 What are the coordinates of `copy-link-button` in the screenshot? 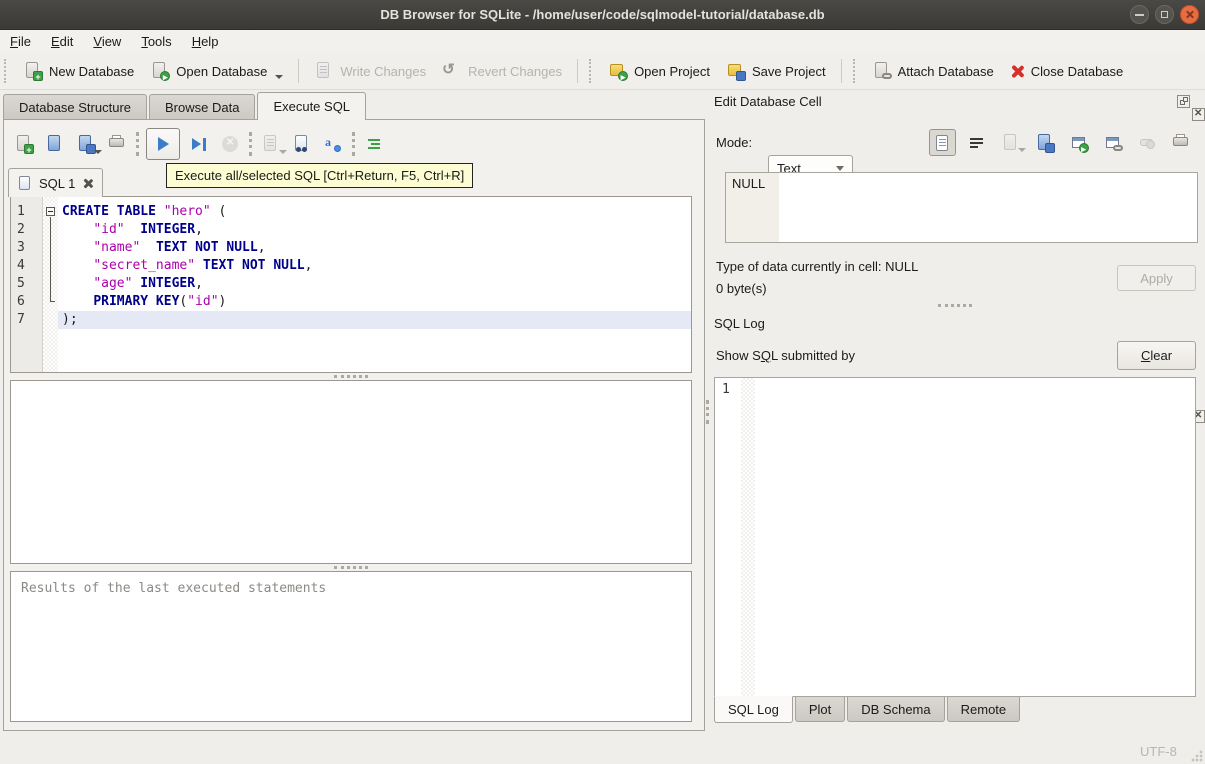 It's located at (1112, 142).